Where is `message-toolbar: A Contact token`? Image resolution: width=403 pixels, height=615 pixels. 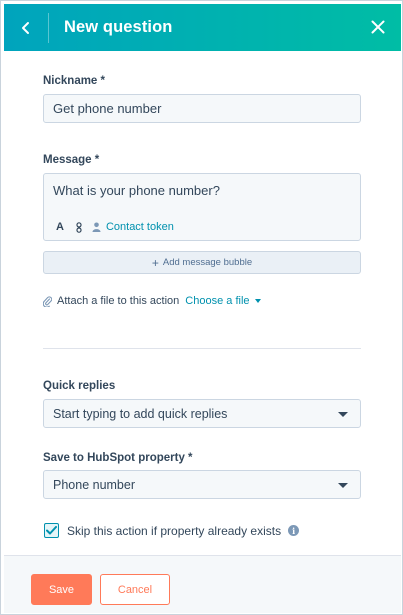 message-toolbar: A Contact token is located at coordinates (115, 227).